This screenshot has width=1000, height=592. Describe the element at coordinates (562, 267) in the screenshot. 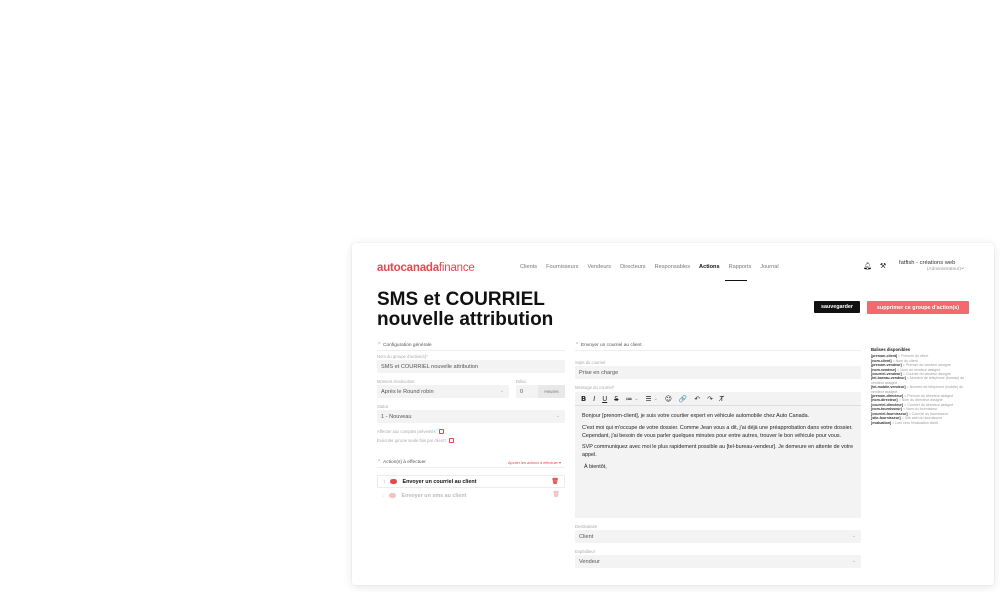

I see `nav-item-fournisseurs: Fournisseurs` at that location.